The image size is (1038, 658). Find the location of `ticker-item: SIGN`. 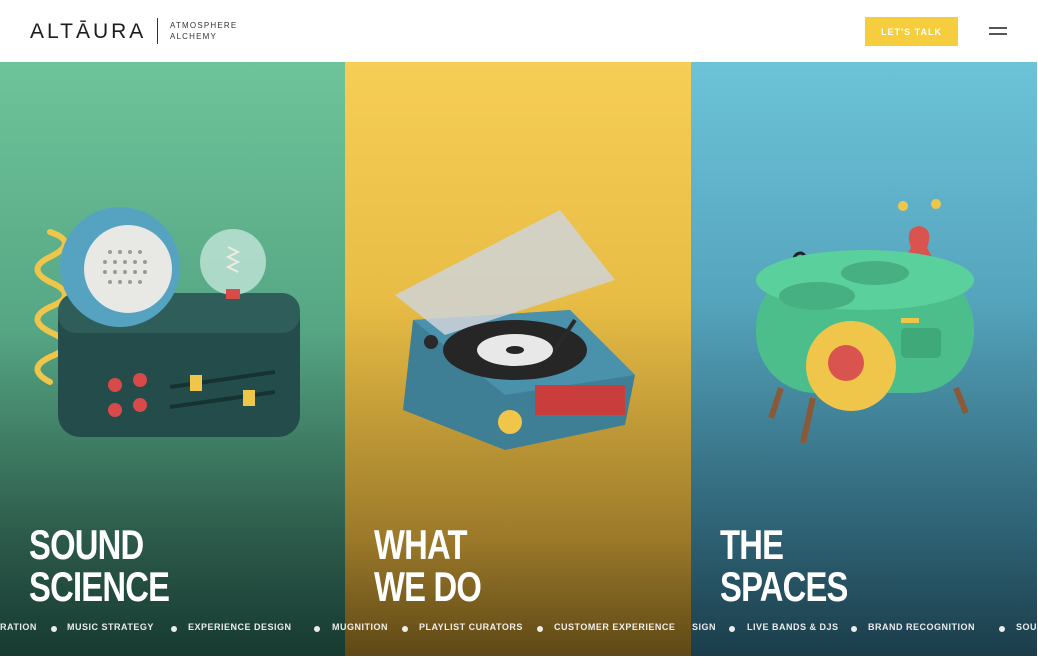

ticker-item: SIGN is located at coordinates (704, 627).